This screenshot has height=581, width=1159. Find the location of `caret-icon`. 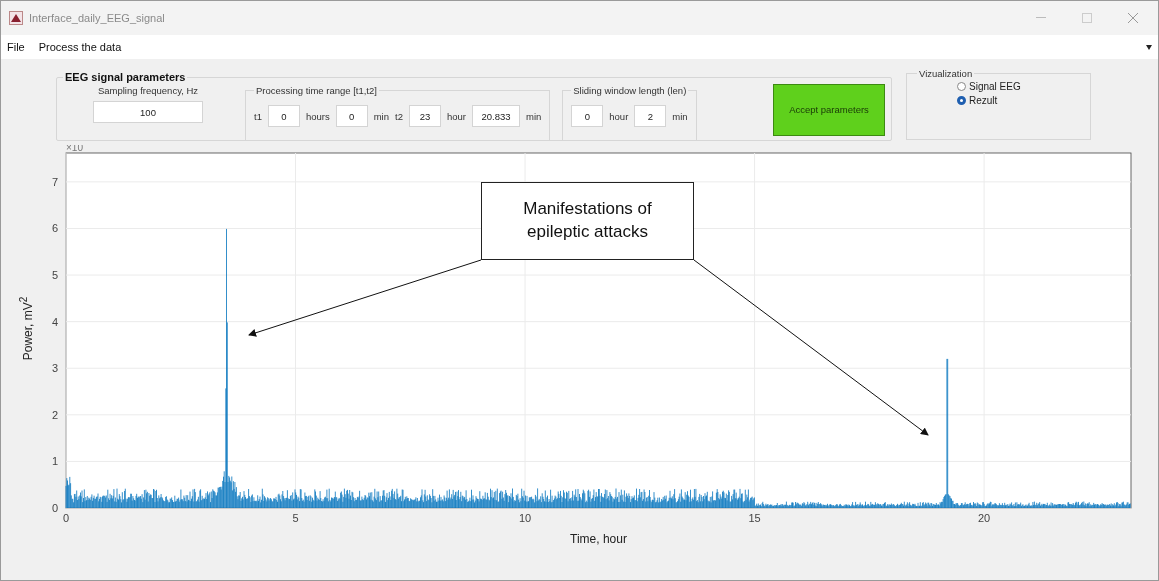

caret-icon is located at coordinates (1149, 47).